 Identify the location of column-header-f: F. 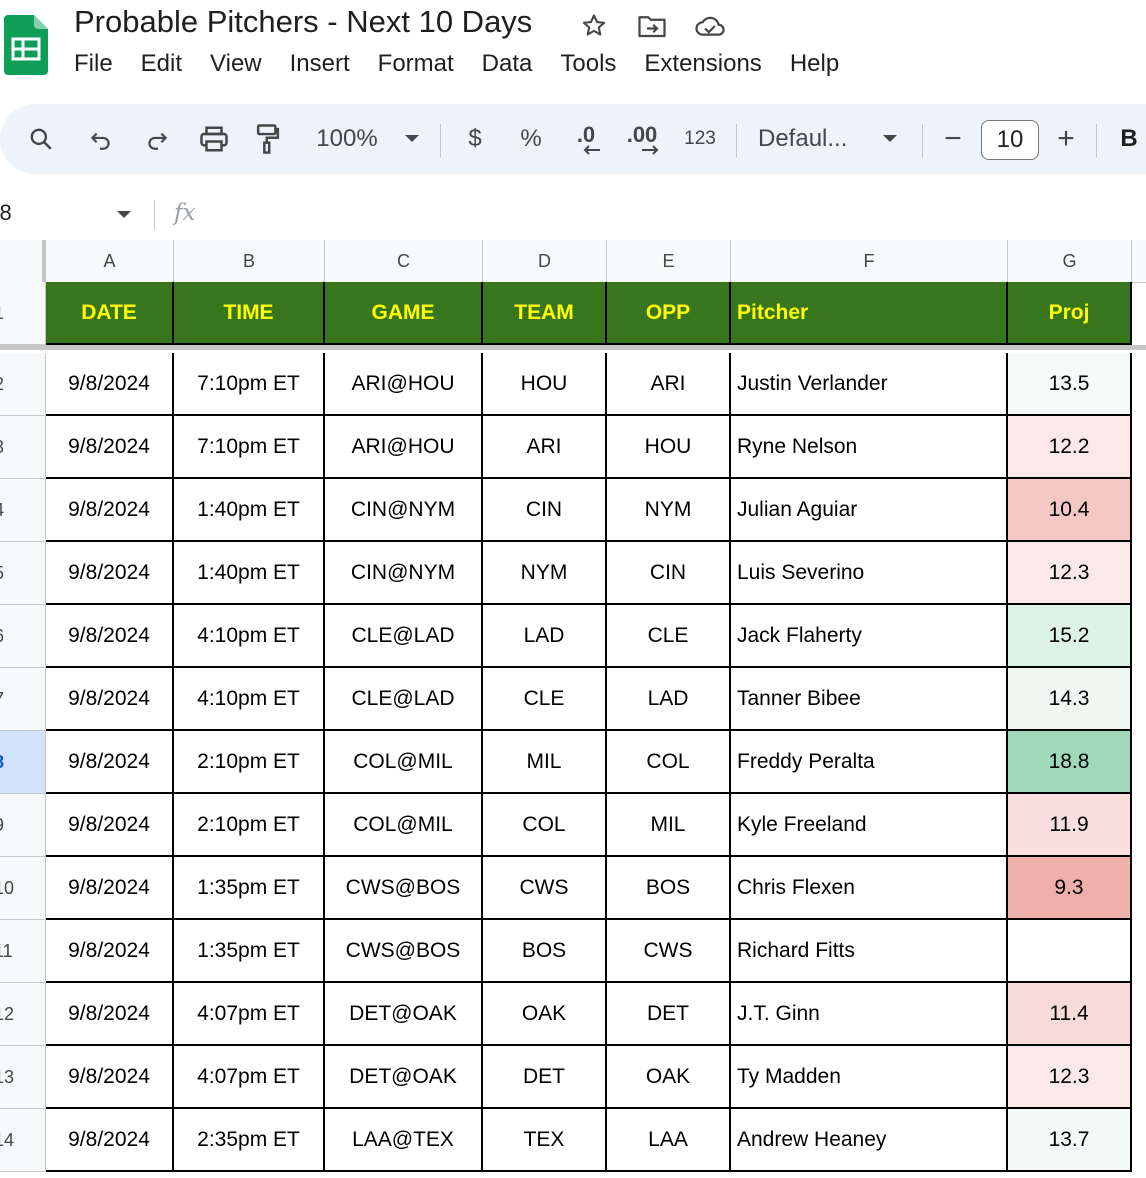
(869, 261).